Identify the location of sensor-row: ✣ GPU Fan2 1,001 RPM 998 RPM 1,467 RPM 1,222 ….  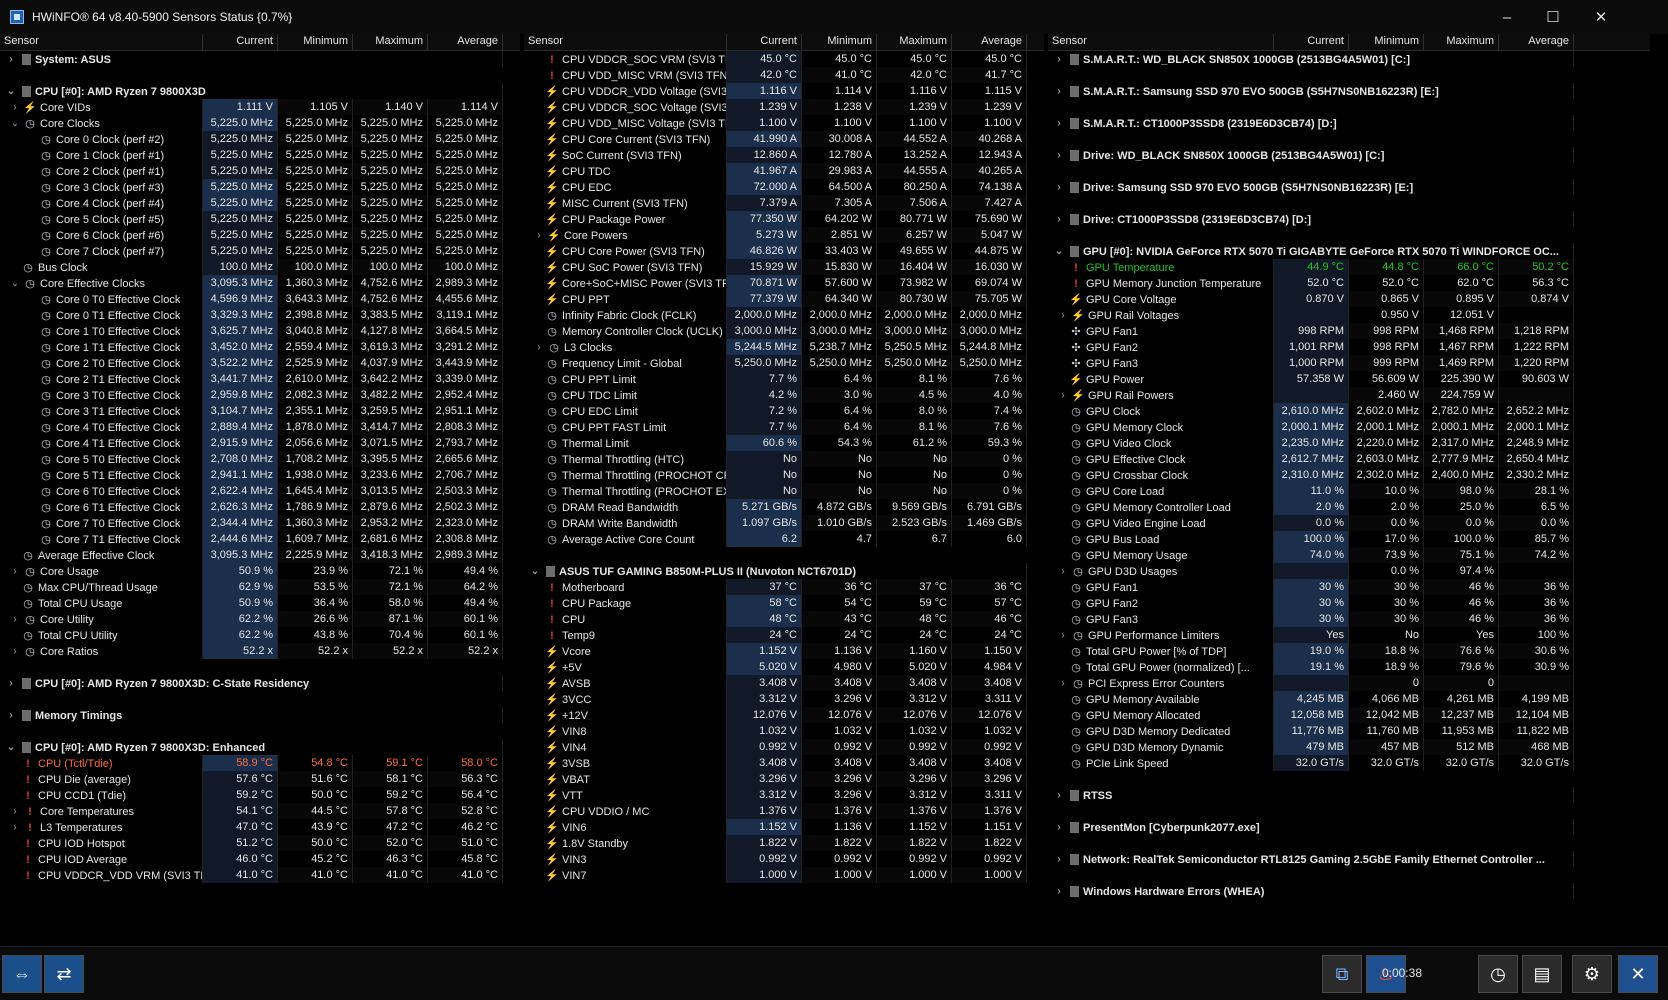
(1349, 347).